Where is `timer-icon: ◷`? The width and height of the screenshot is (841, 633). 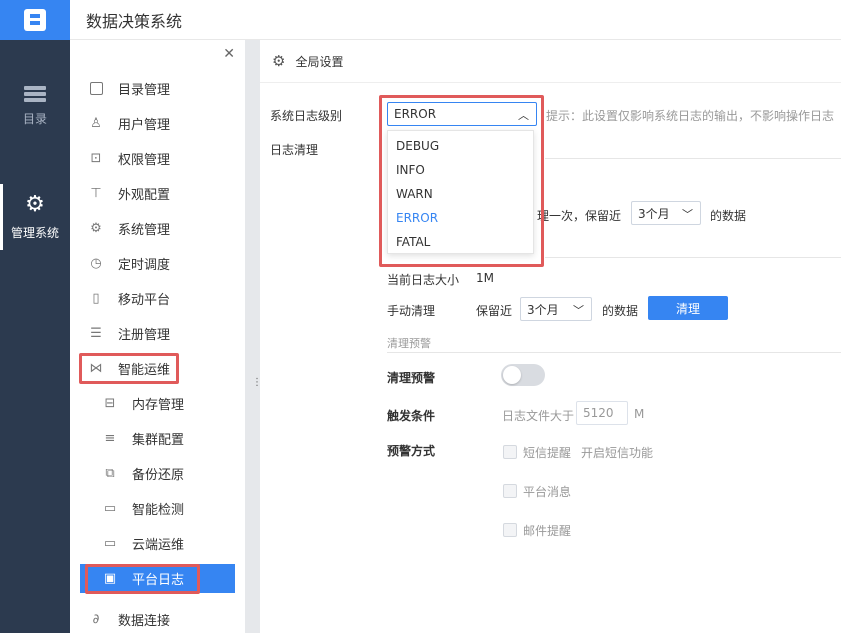 timer-icon: ◷ is located at coordinates (96, 263).